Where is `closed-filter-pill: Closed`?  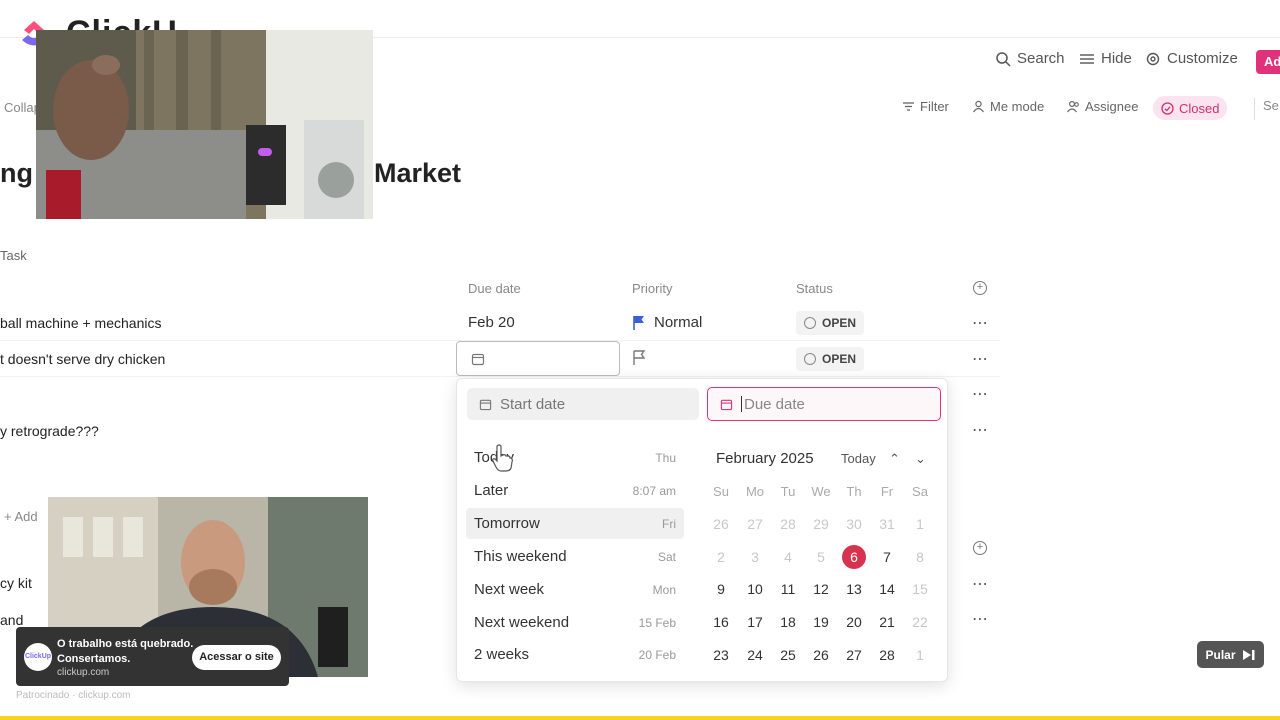
closed-filter-pill: Closed is located at coordinates (1190, 108).